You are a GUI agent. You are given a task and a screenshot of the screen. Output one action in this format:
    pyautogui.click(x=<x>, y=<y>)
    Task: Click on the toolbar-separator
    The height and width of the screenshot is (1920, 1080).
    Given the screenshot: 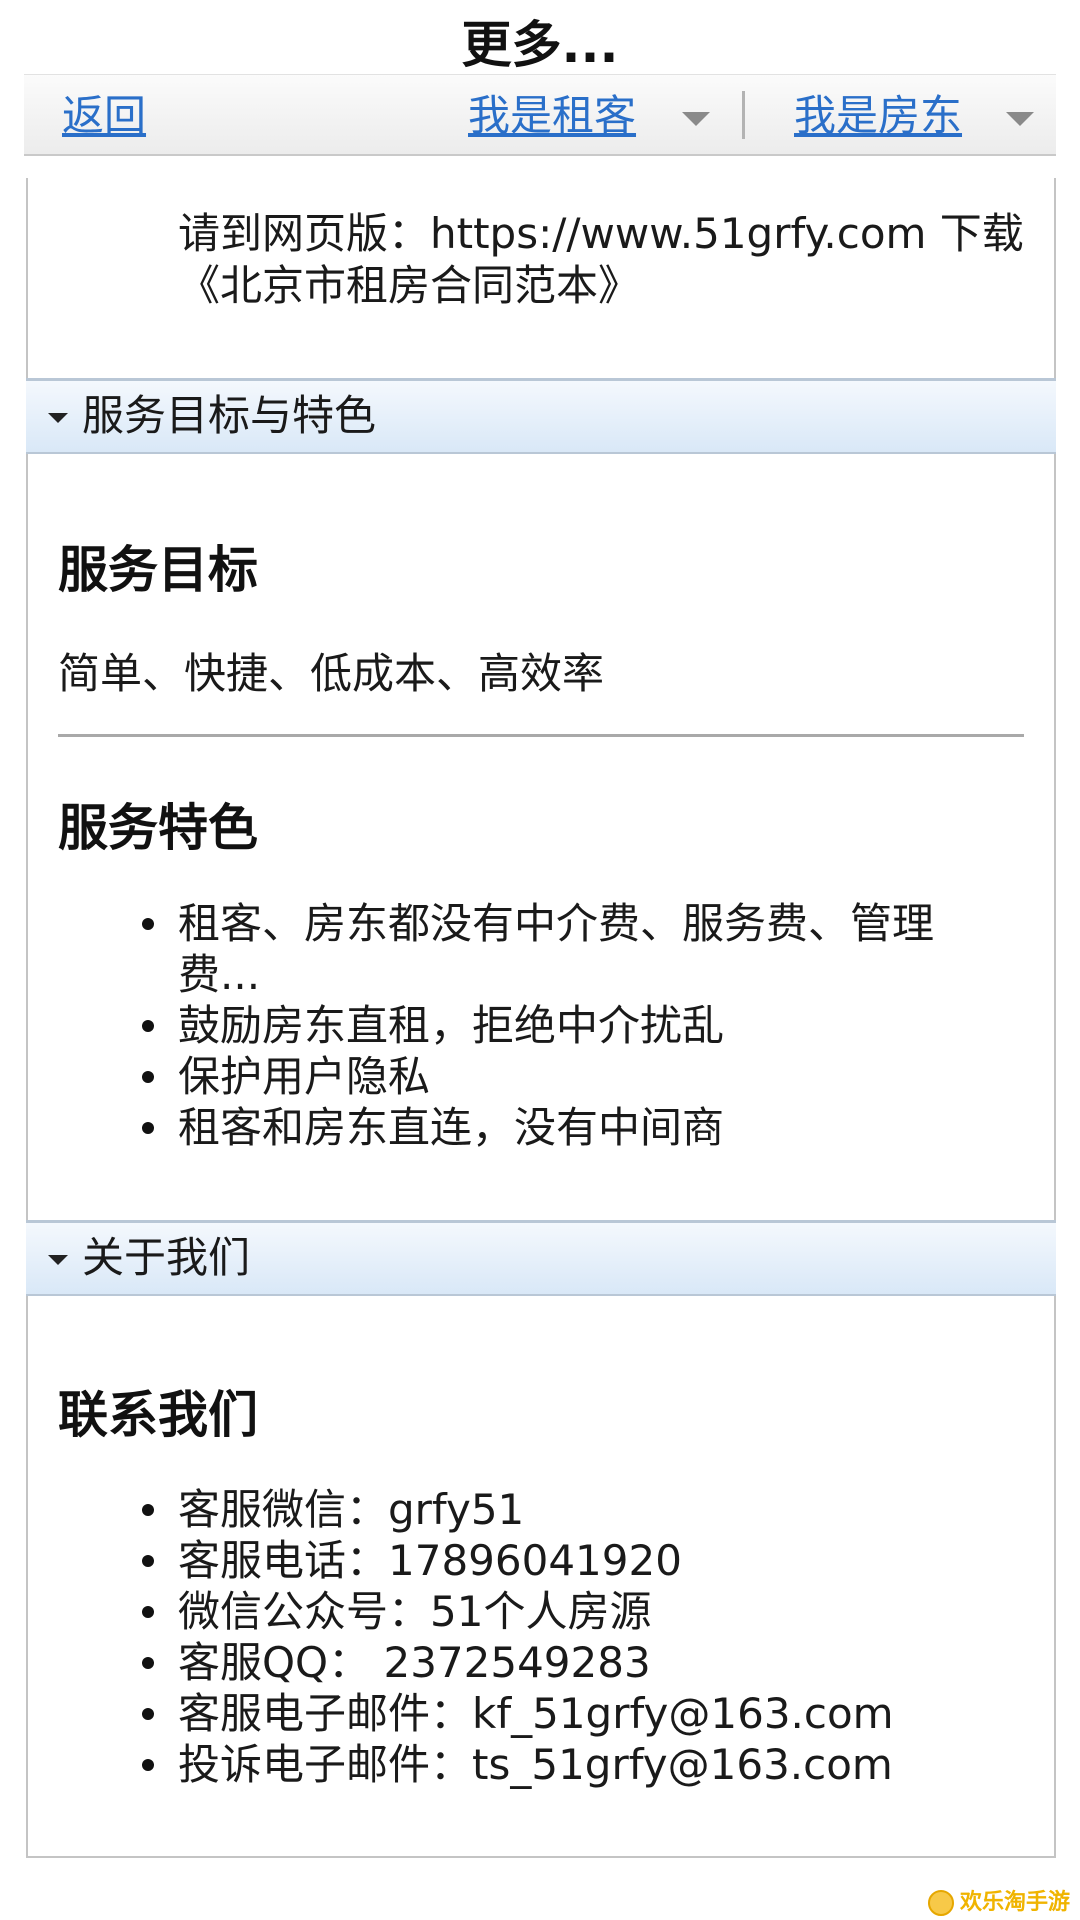 What is the action you would take?
    pyautogui.click(x=743, y=115)
    